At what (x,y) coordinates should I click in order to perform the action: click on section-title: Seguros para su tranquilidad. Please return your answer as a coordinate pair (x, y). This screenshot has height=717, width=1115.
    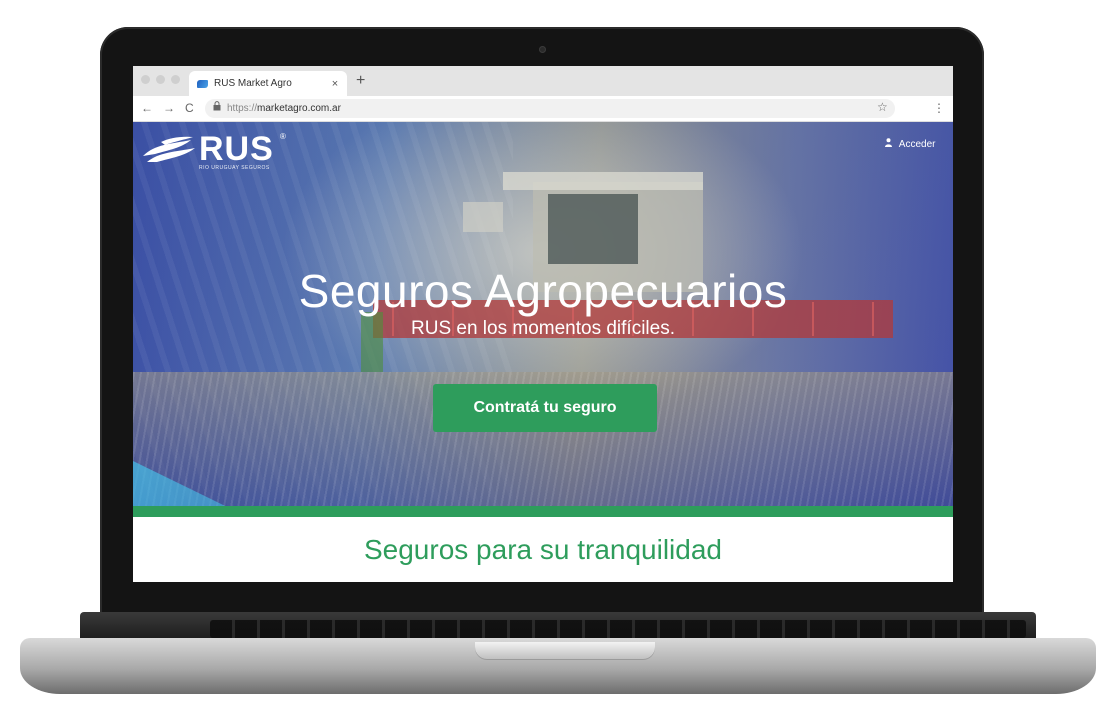
    Looking at the image, I should click on (542, 549).